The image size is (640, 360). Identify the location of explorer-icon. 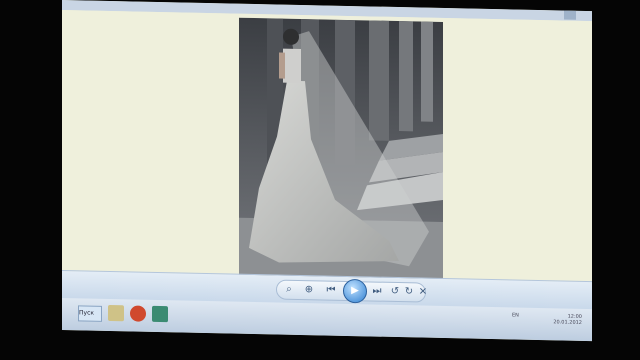
(116, 313).